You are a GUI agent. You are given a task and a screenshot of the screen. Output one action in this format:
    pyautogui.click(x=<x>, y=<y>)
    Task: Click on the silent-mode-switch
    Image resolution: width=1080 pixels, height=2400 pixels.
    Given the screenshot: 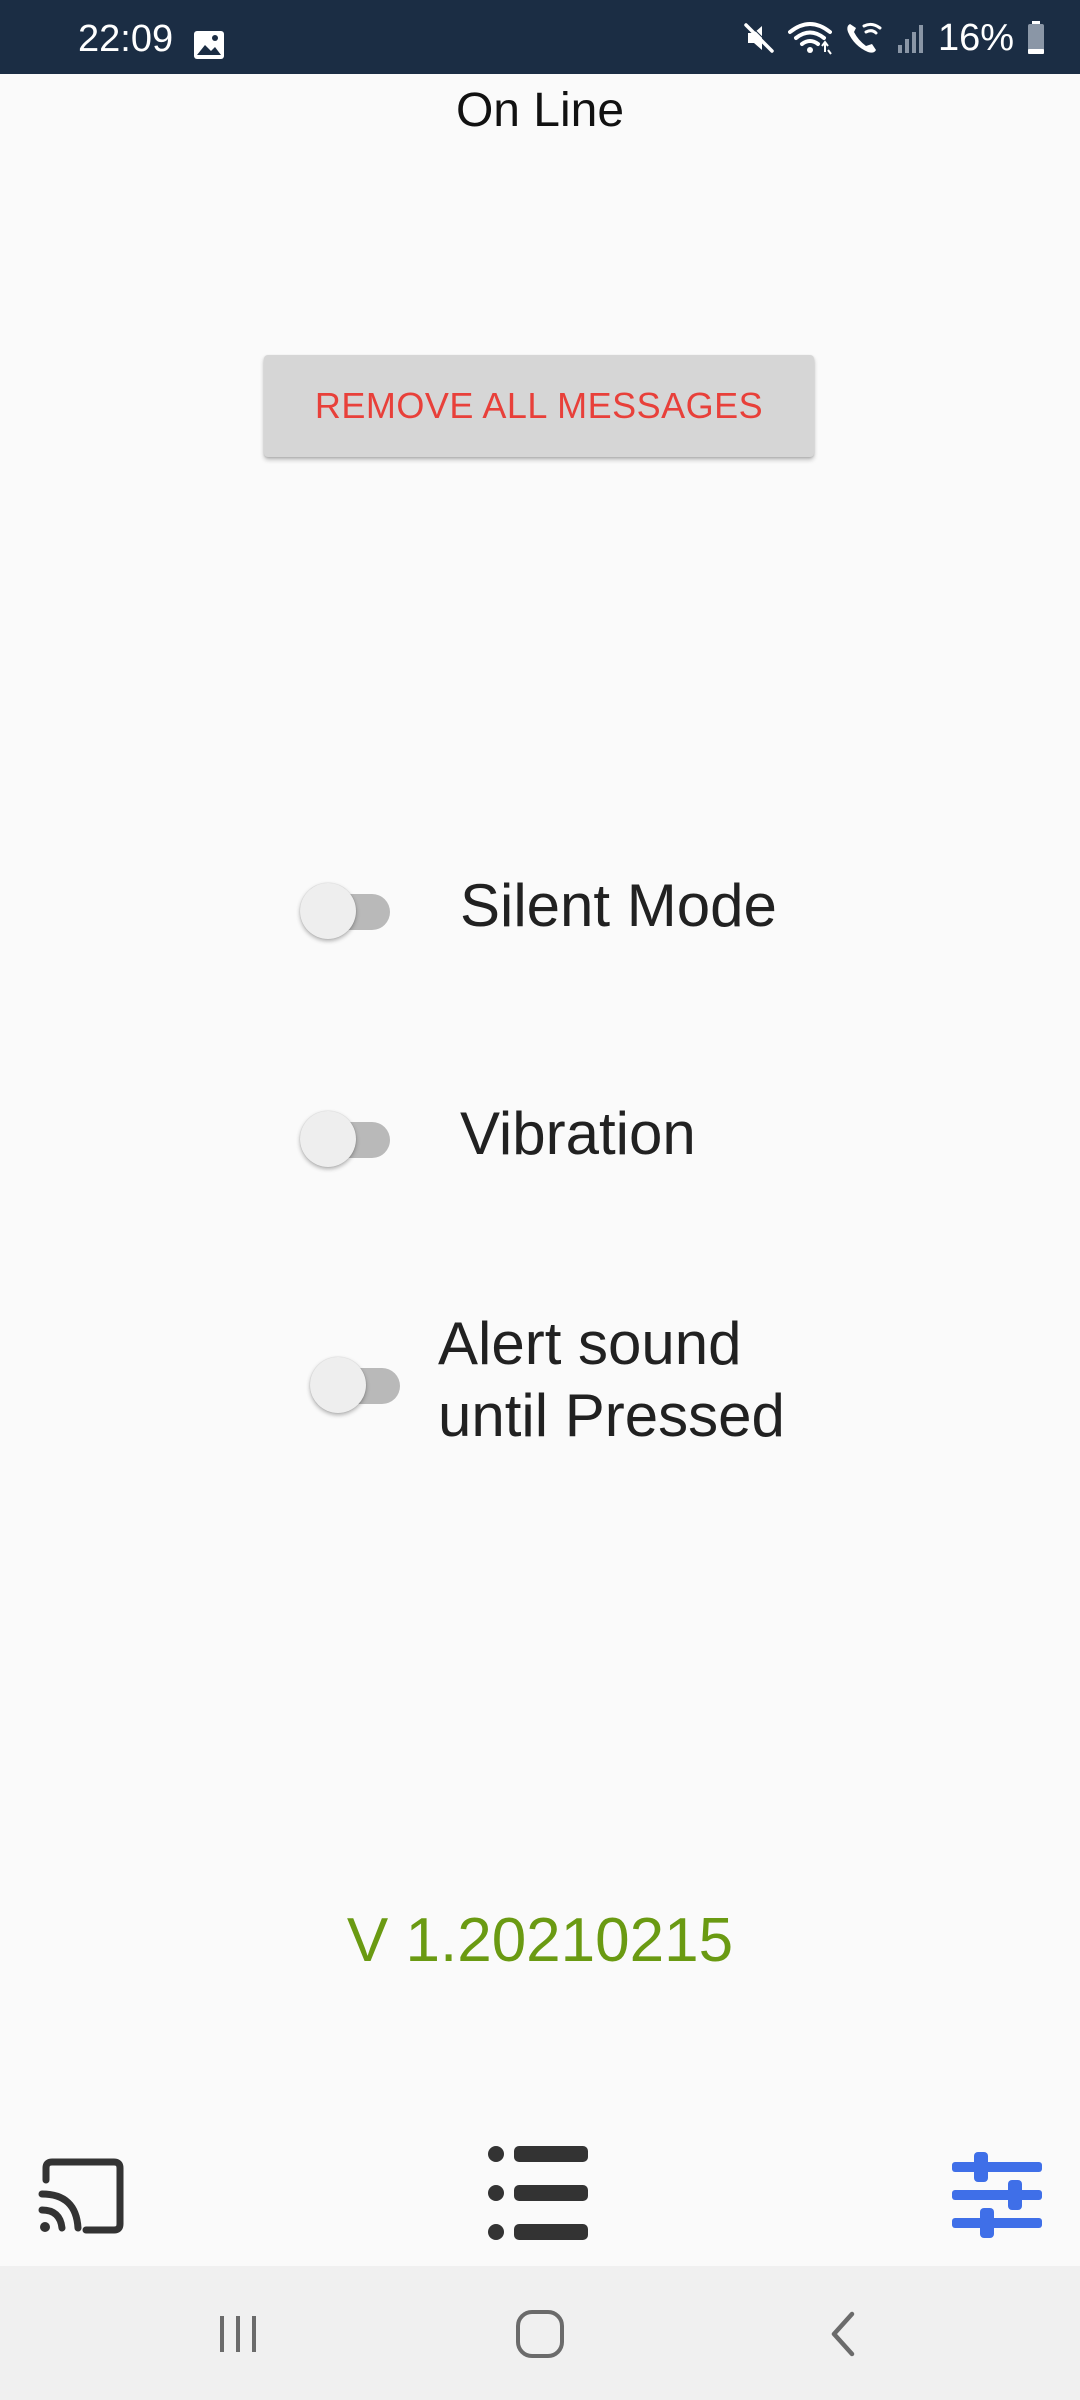 What is the action you would take?
    pyautogui.click(x=348, y=907)
    